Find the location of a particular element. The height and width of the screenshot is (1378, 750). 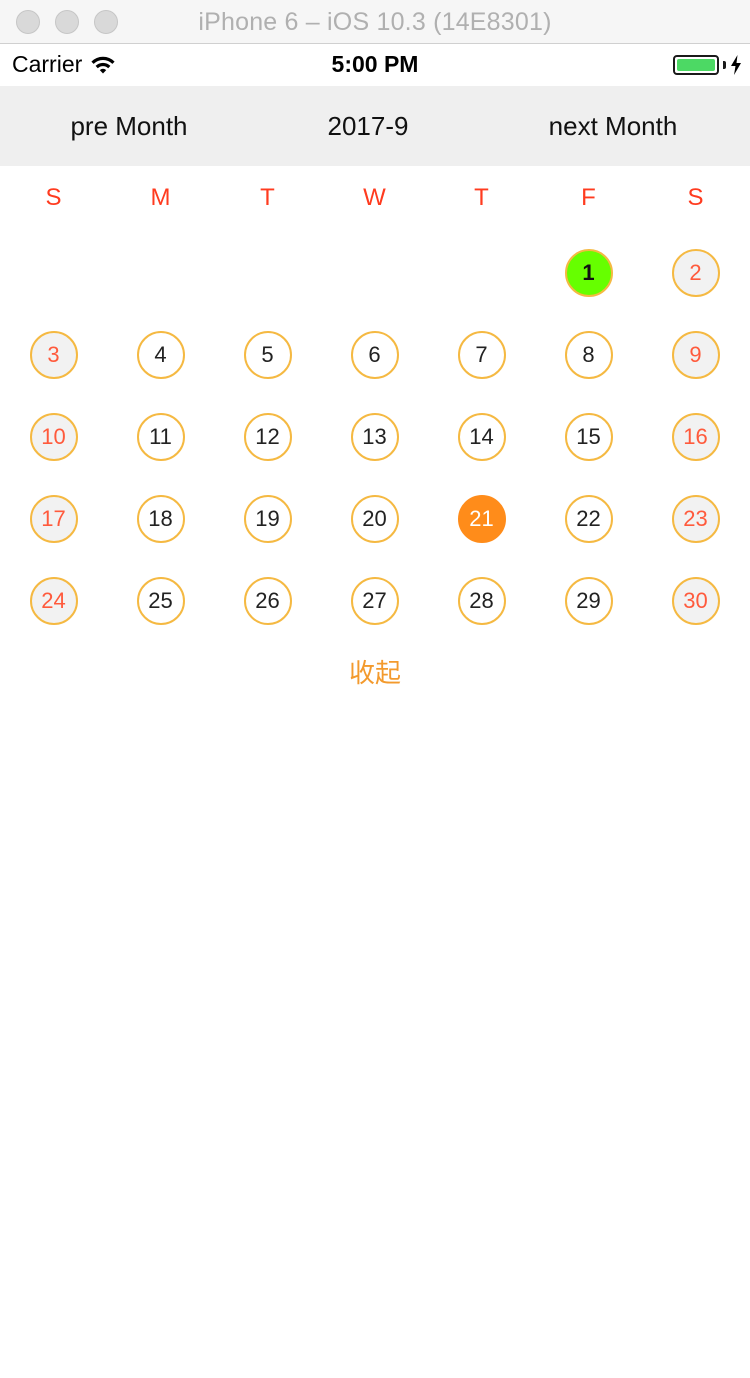

day-cell: 26 is located at coordinates (267, 618).